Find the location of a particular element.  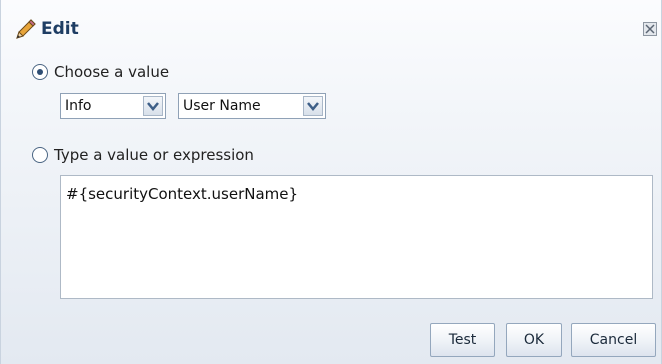

choose-value-option: Choose a value is located at coordinates (100, 72).